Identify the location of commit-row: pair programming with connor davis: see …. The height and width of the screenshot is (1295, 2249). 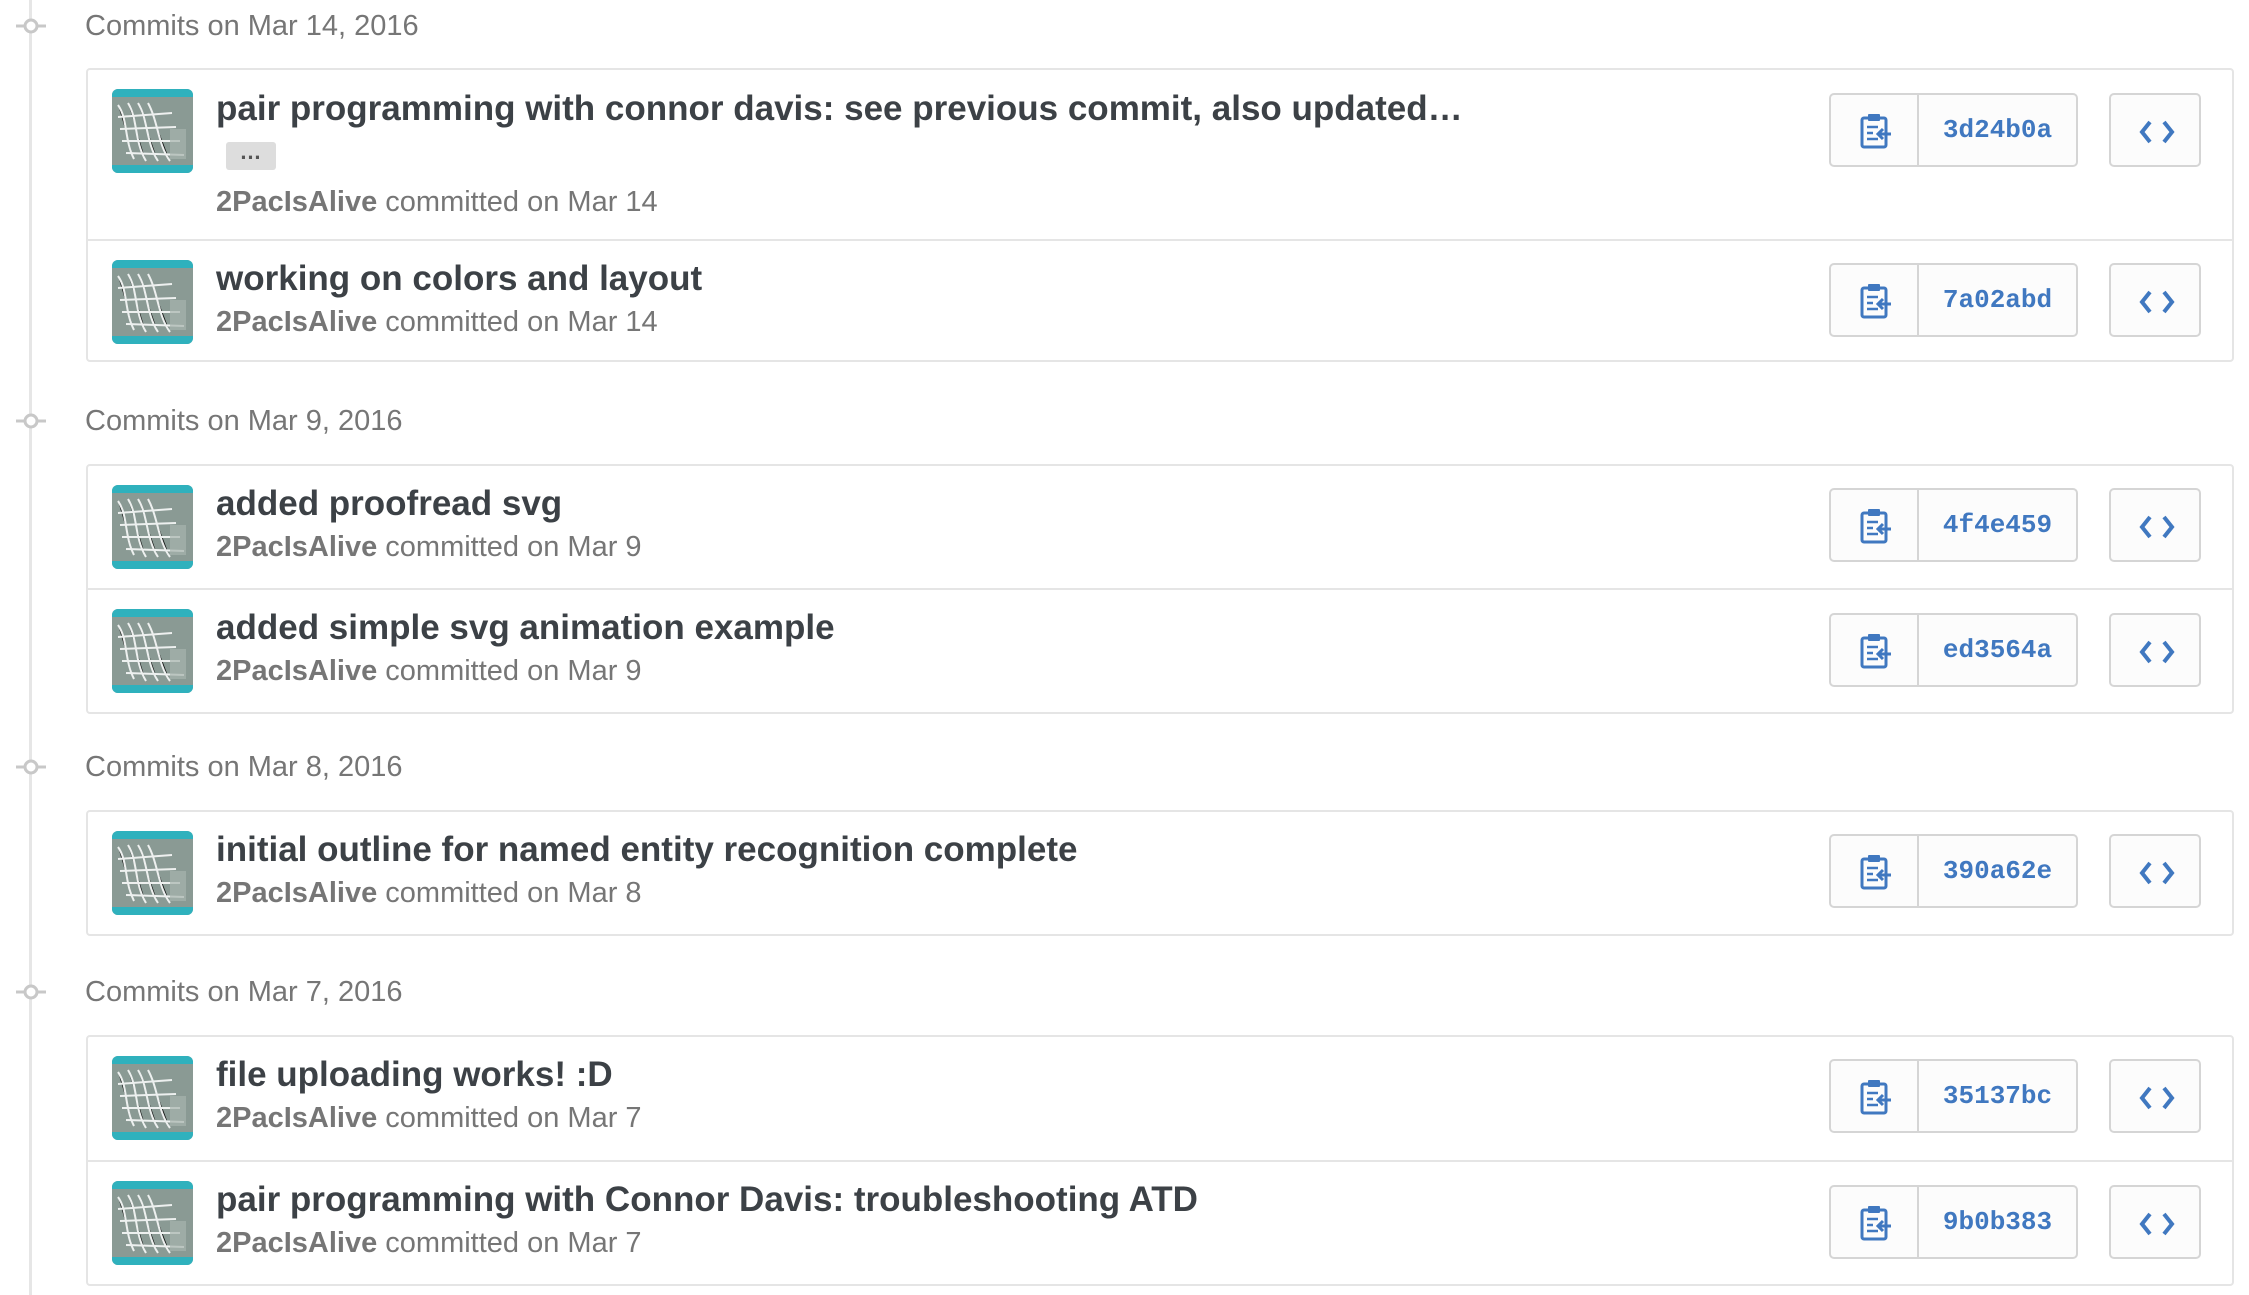
(1160, 154).